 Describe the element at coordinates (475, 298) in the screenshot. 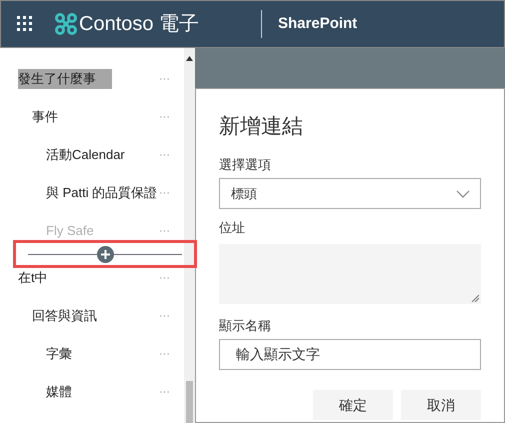

I see `resize-handle-icon` at that location.